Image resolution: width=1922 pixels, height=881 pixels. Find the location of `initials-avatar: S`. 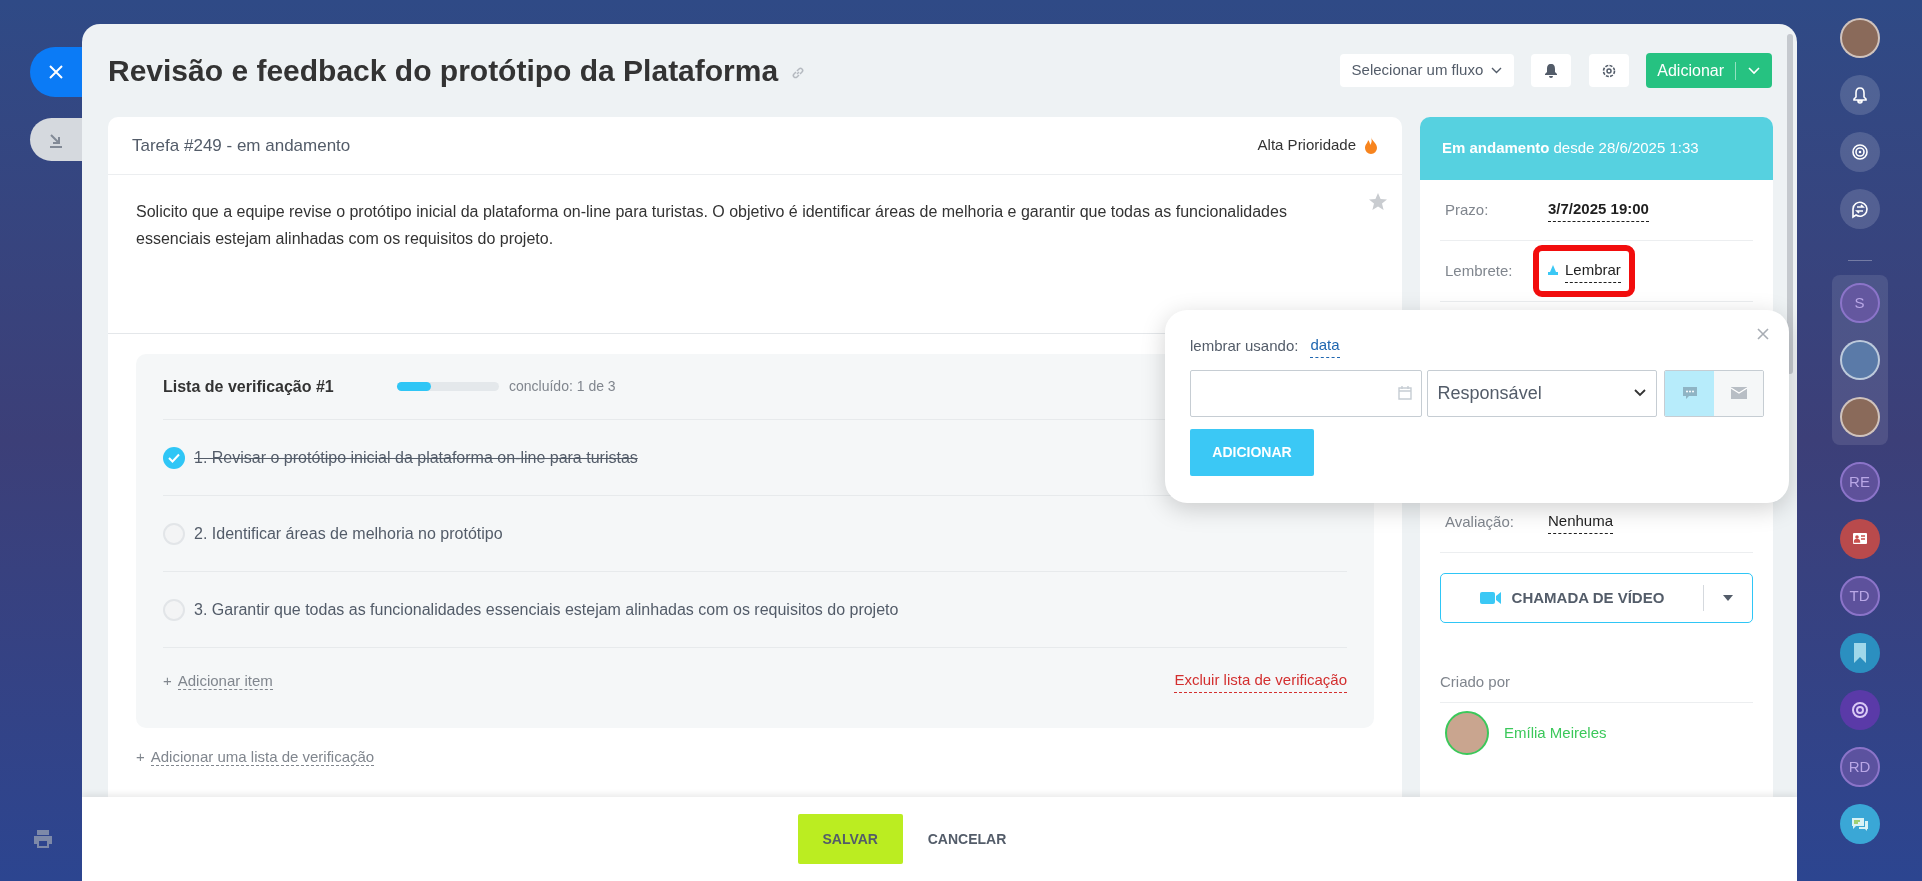

initials-avatar: S is located at coordinates (1859, 303).